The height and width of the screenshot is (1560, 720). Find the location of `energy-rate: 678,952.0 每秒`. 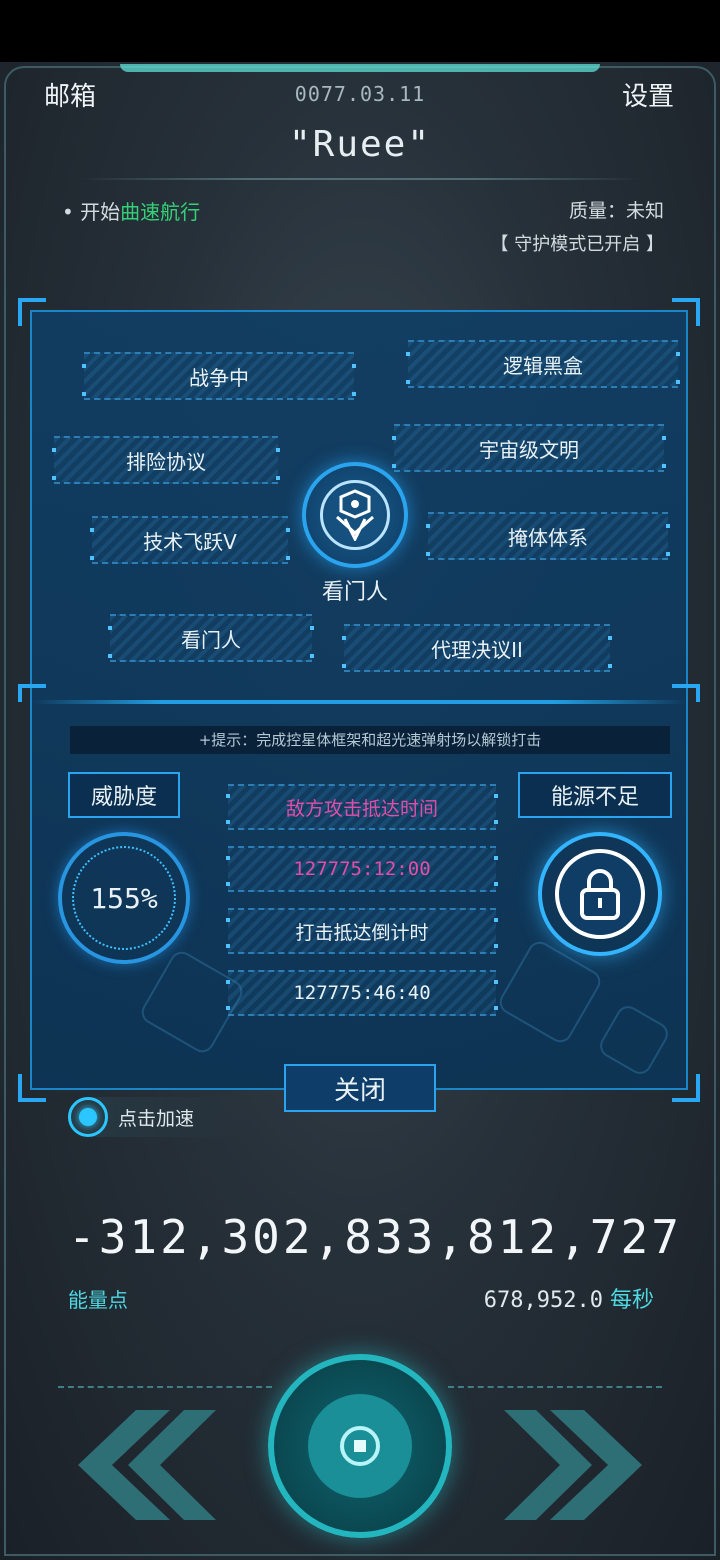

energy-rate: 678,952.0 每秒 is located at coordinates (569, 1298).